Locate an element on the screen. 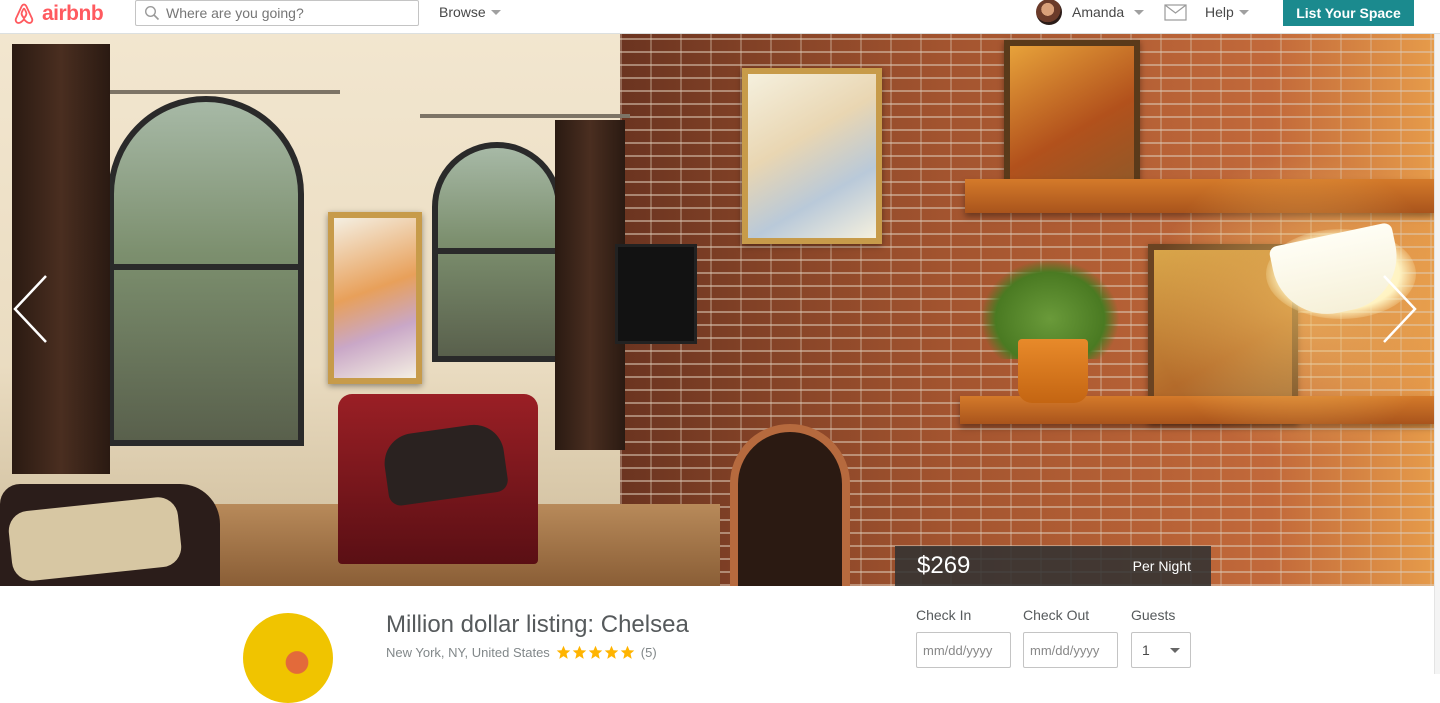 The image size is (1440, 703). check-out-input is located at coordinates (1070, 650).